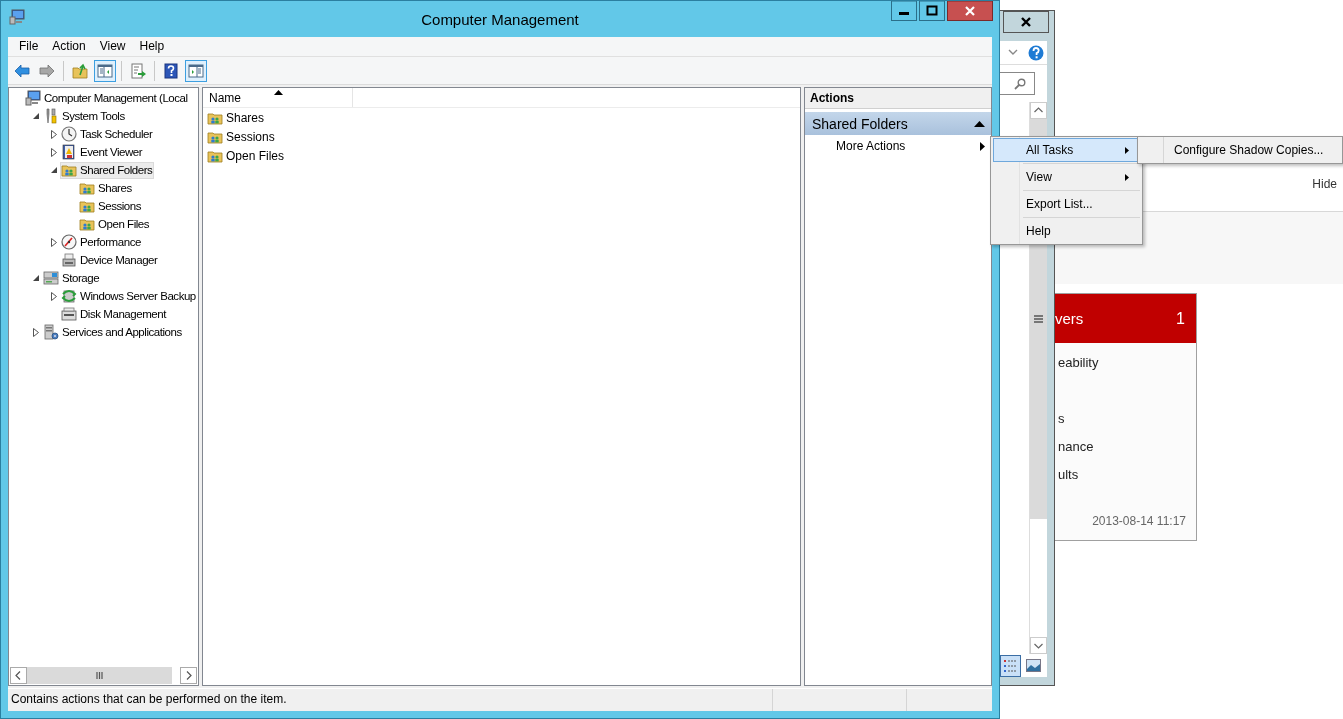  I want to click on tree-item: Disk Management, so click(114, 314).